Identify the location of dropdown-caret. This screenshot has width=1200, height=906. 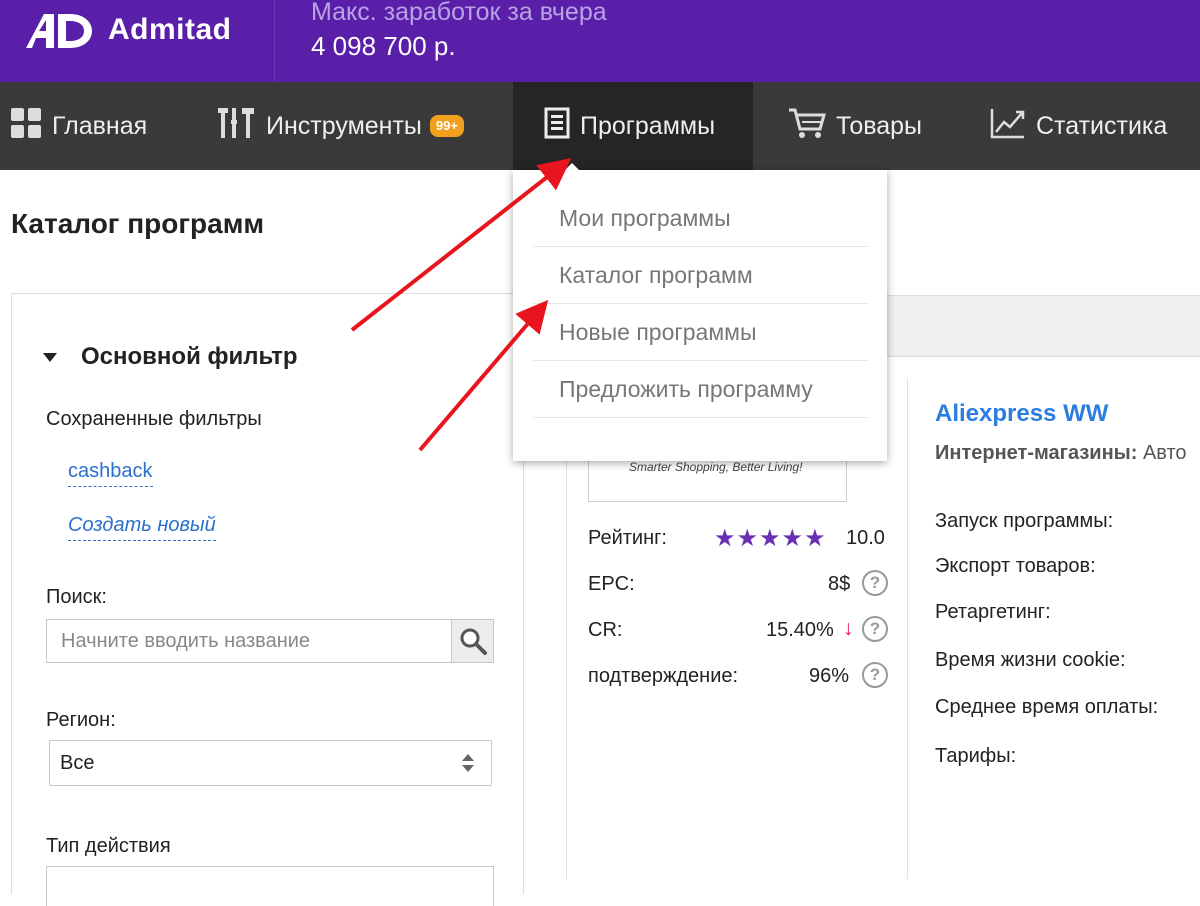
(572, 167).